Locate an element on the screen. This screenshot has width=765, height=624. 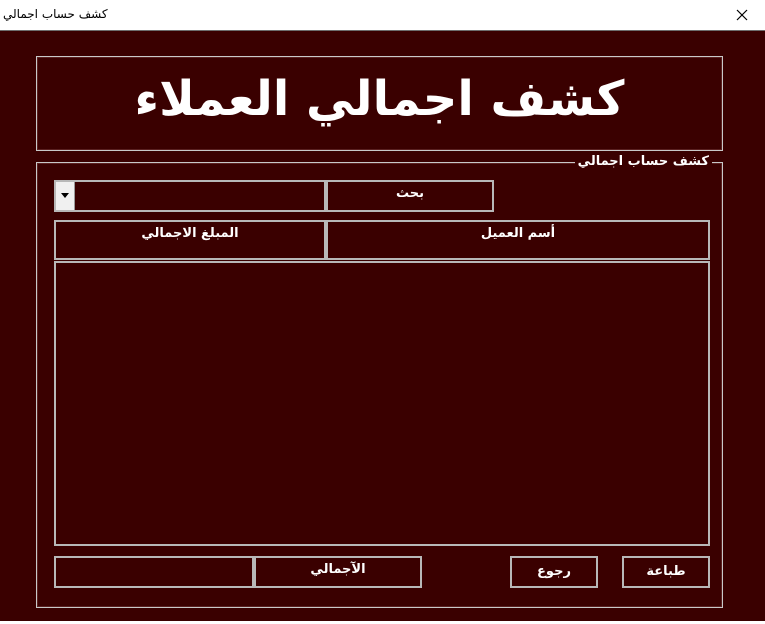
column-header-total-amount: المبلغ الاجمالي is located at coordinates (190, 240).